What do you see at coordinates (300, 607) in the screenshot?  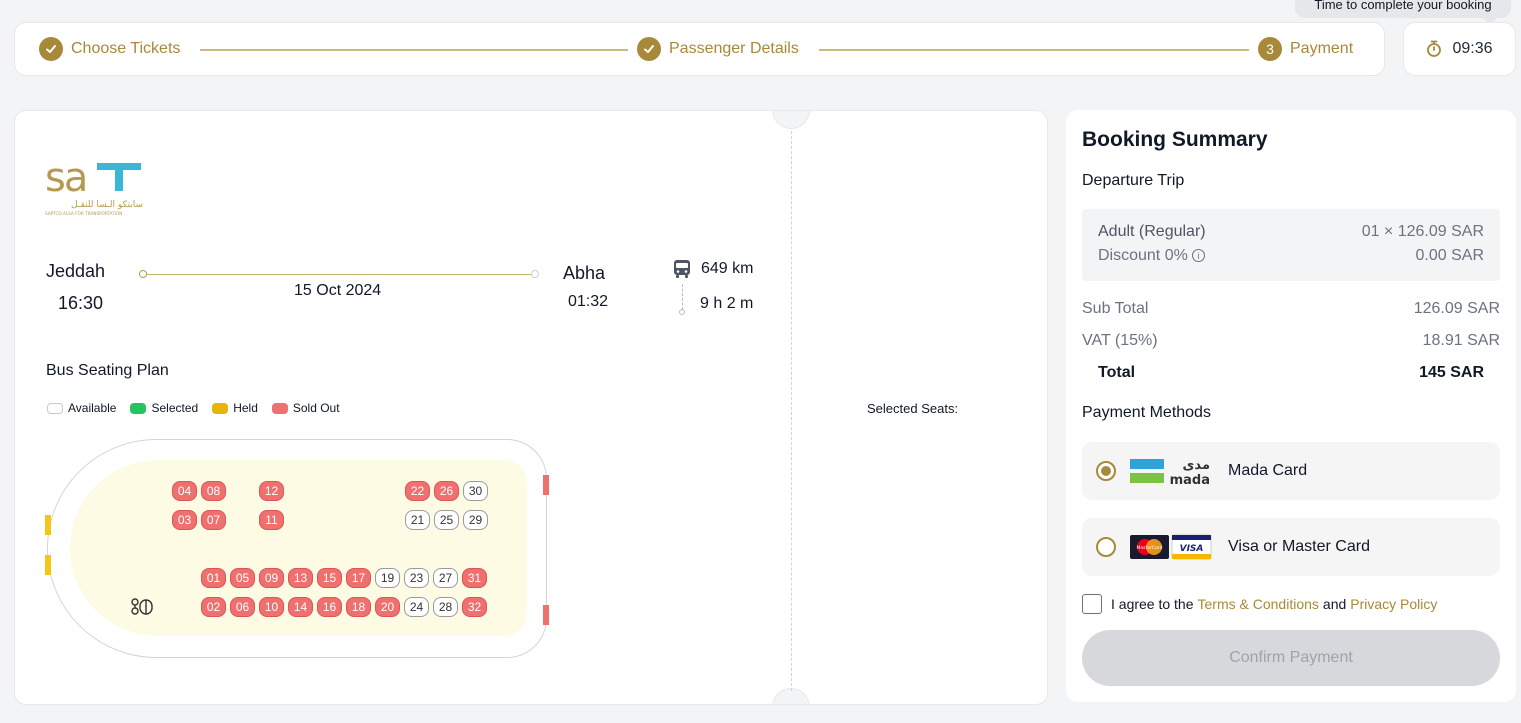 I see `seat-14: 14` at bounding box center [300, 607].